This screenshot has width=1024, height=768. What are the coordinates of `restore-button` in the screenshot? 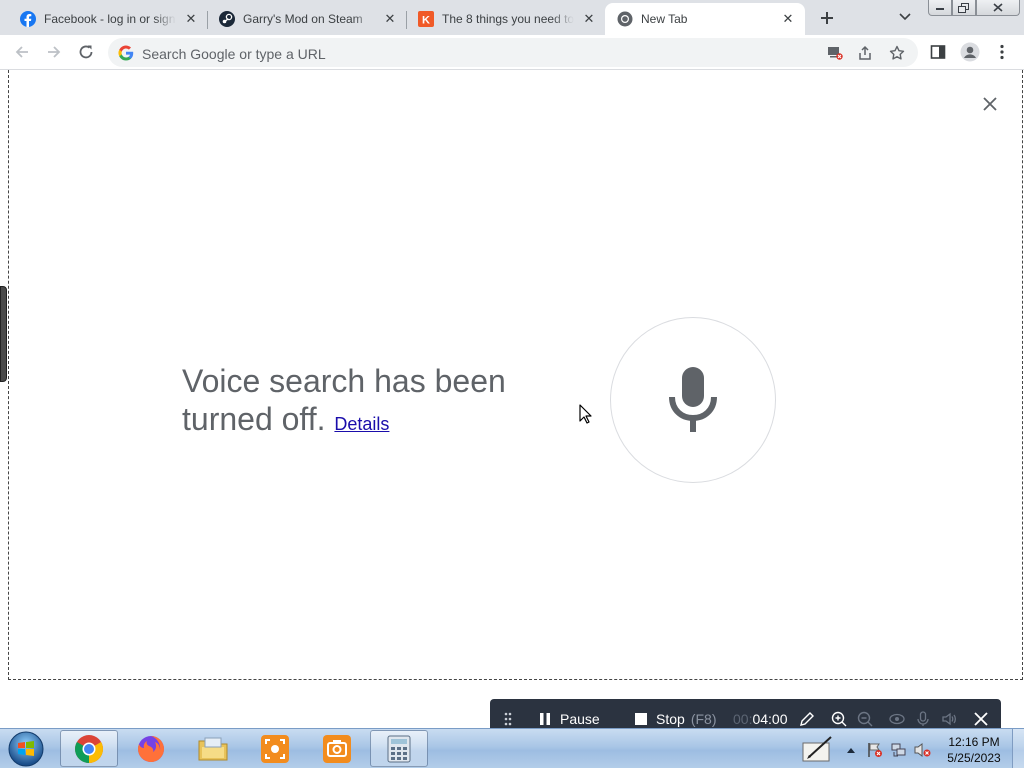 It's located at (964, 8).